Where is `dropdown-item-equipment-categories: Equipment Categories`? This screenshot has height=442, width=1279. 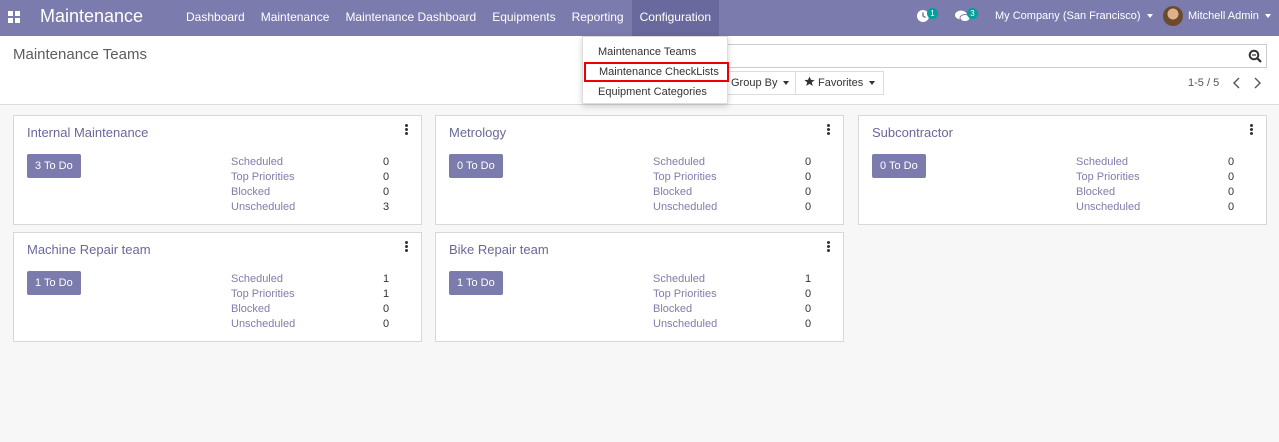
dropdown-item-equipment-categories: Equipment Categories is located at coordinates (655, 92).